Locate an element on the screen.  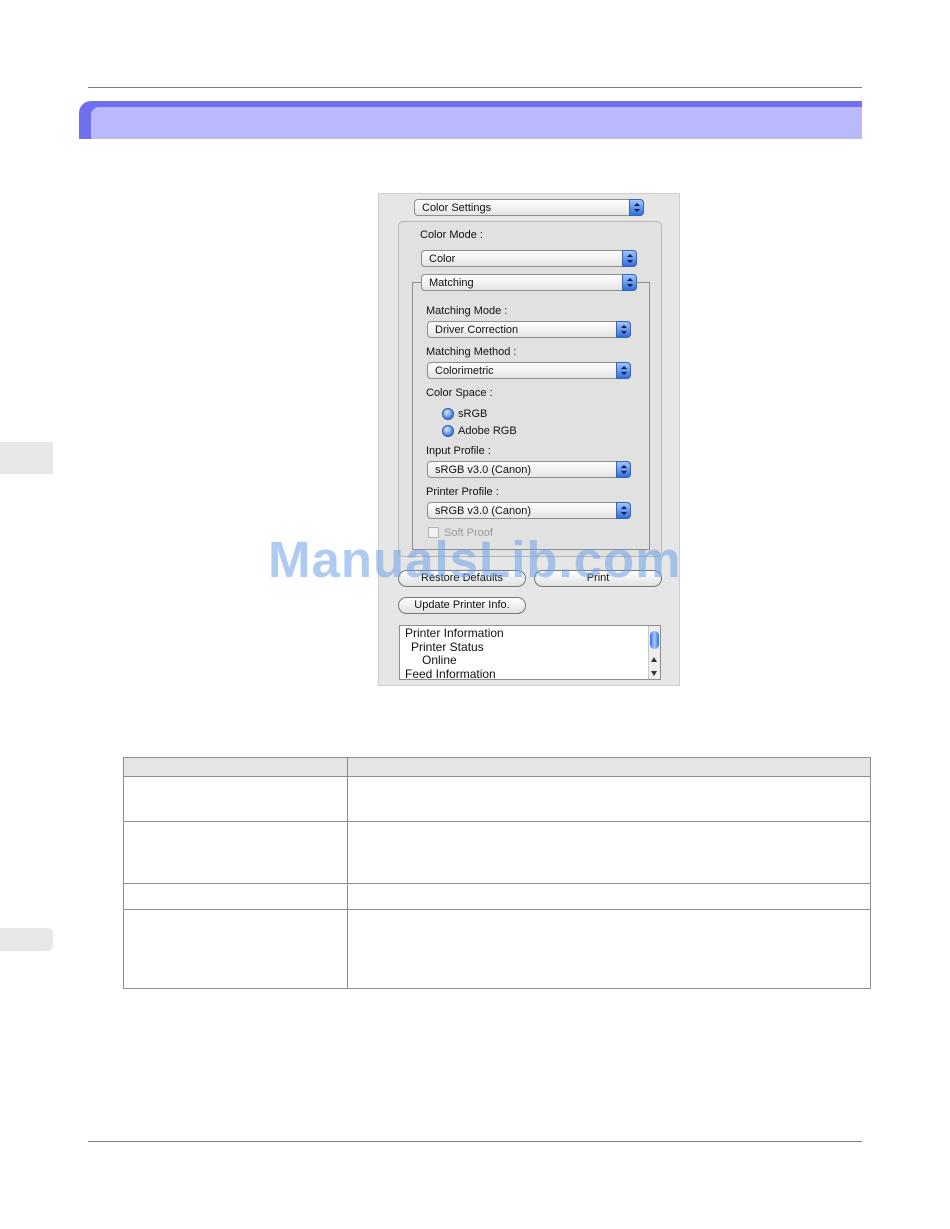
adobe-rgb-radio-label: Adobe RGB is located at coordinates (487, 431).